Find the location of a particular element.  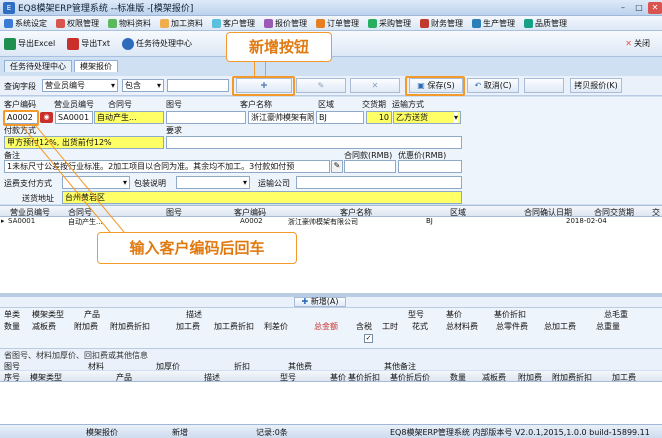

extra-info-panel: 省图号、材料加厚价、回扣费或其他信息 图号 材料 加厚价 折扣 其他费 其他备注 is located at coordinates (331, 359).